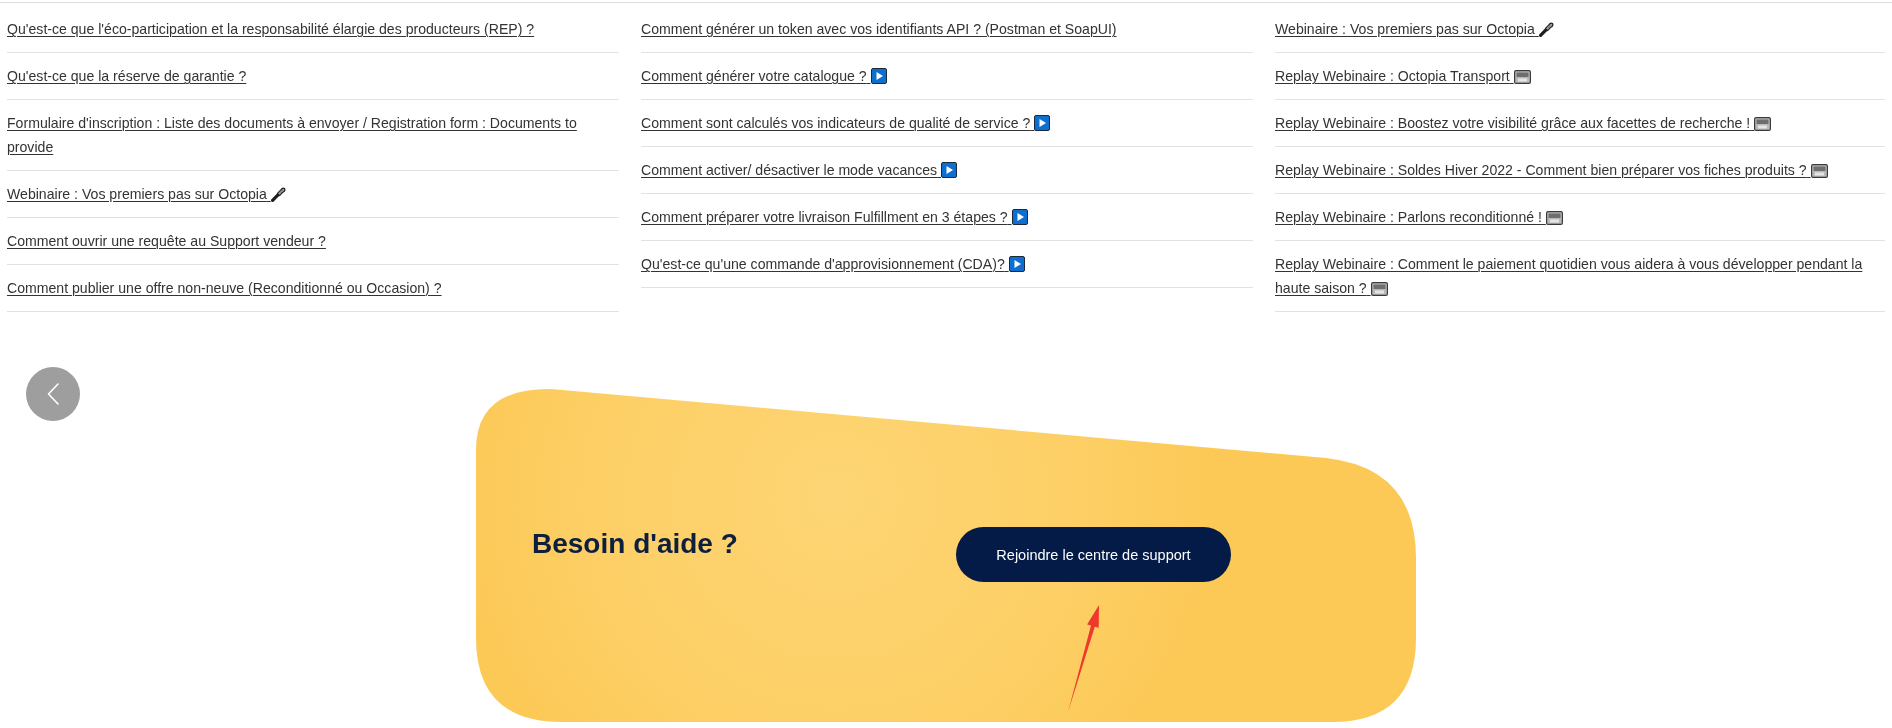  Describe the element at coordinates (846, 123) in the screenshot. I see `faq-link: Comment sont calculés vos indicateurs de qualité de service ?` at that location.